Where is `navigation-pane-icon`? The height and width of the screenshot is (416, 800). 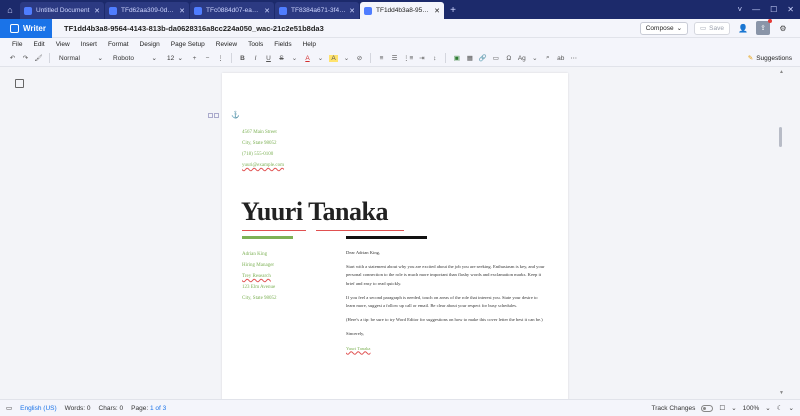 navigation-pane-icon is located at coordinates (19, 83).